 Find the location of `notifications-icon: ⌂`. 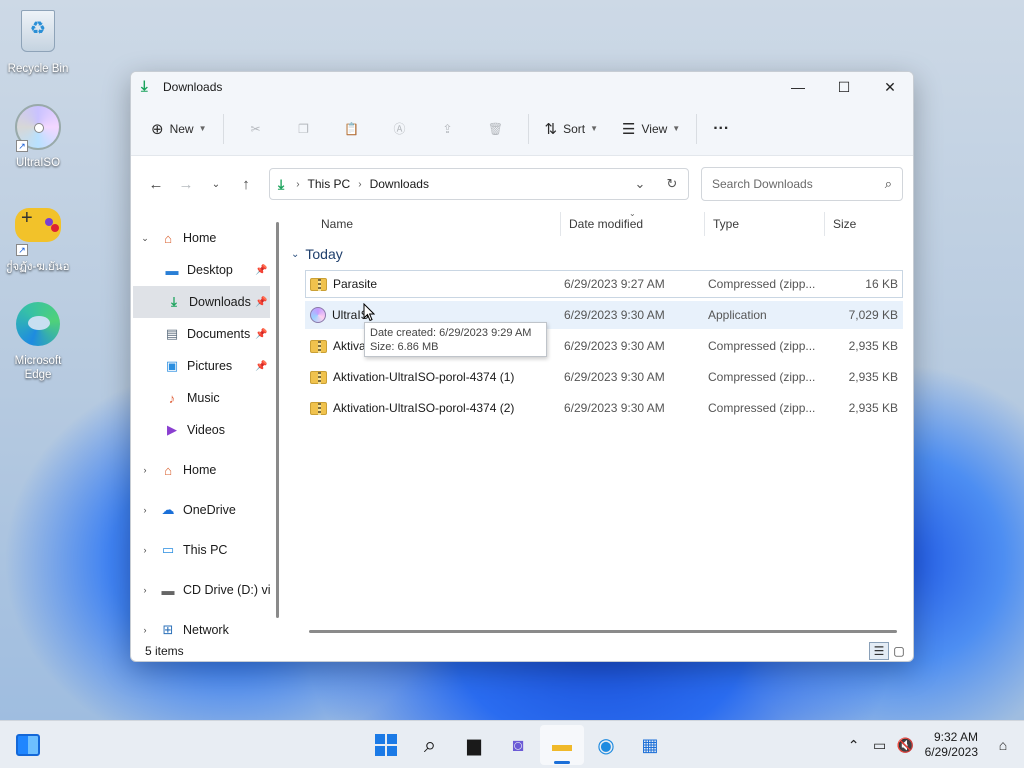

notifications-icon: ⌂ is located at coordinates (1003, 745).